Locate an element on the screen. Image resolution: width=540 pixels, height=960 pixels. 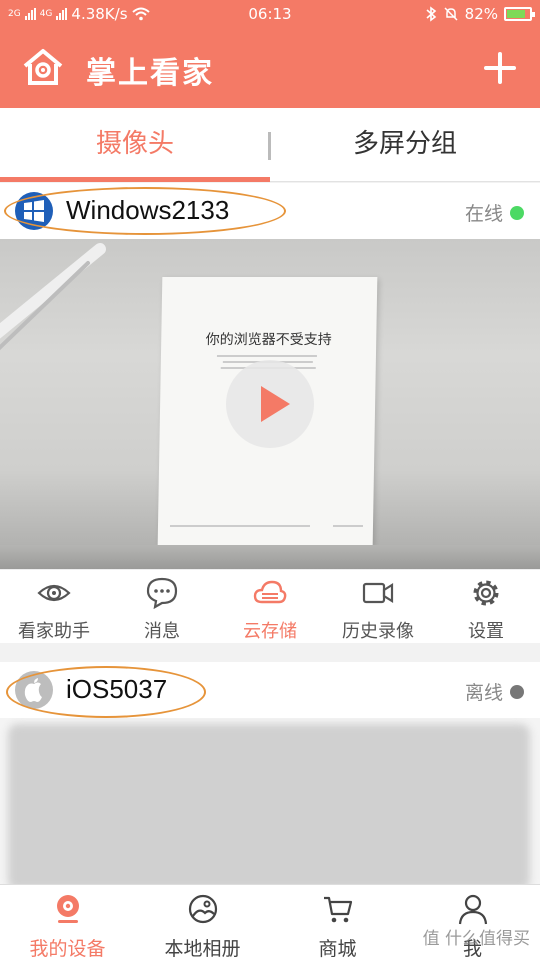
nav-label: 本地相册 is located at coordinates (202, 949).